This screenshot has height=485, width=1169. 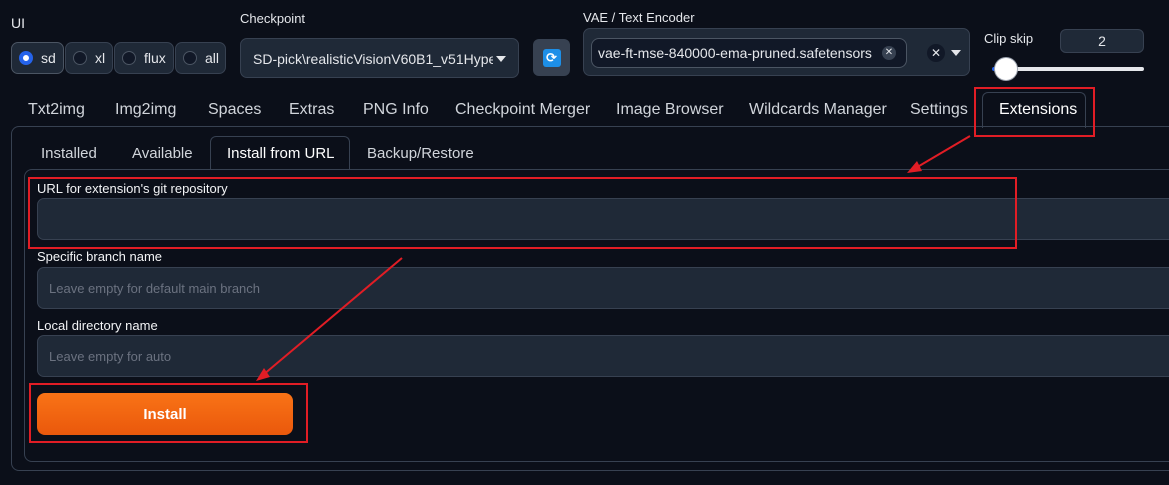 I want to click on arrow-to-install-button, so click(x=332, y=316).